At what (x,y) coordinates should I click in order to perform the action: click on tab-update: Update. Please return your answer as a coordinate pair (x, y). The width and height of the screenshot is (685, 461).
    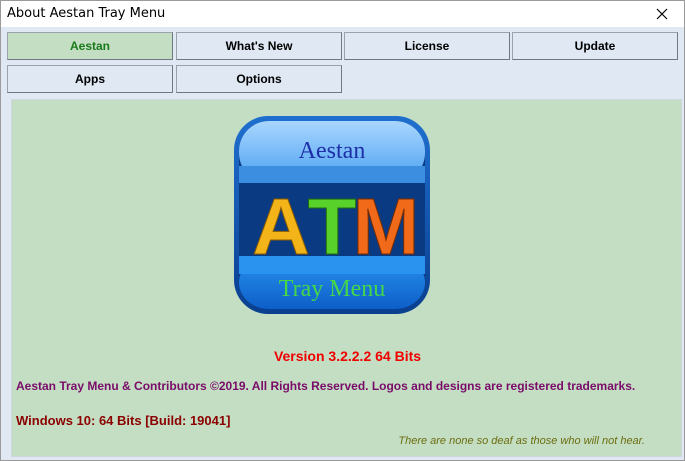
    Looking at the image, I should click on (595, 46).